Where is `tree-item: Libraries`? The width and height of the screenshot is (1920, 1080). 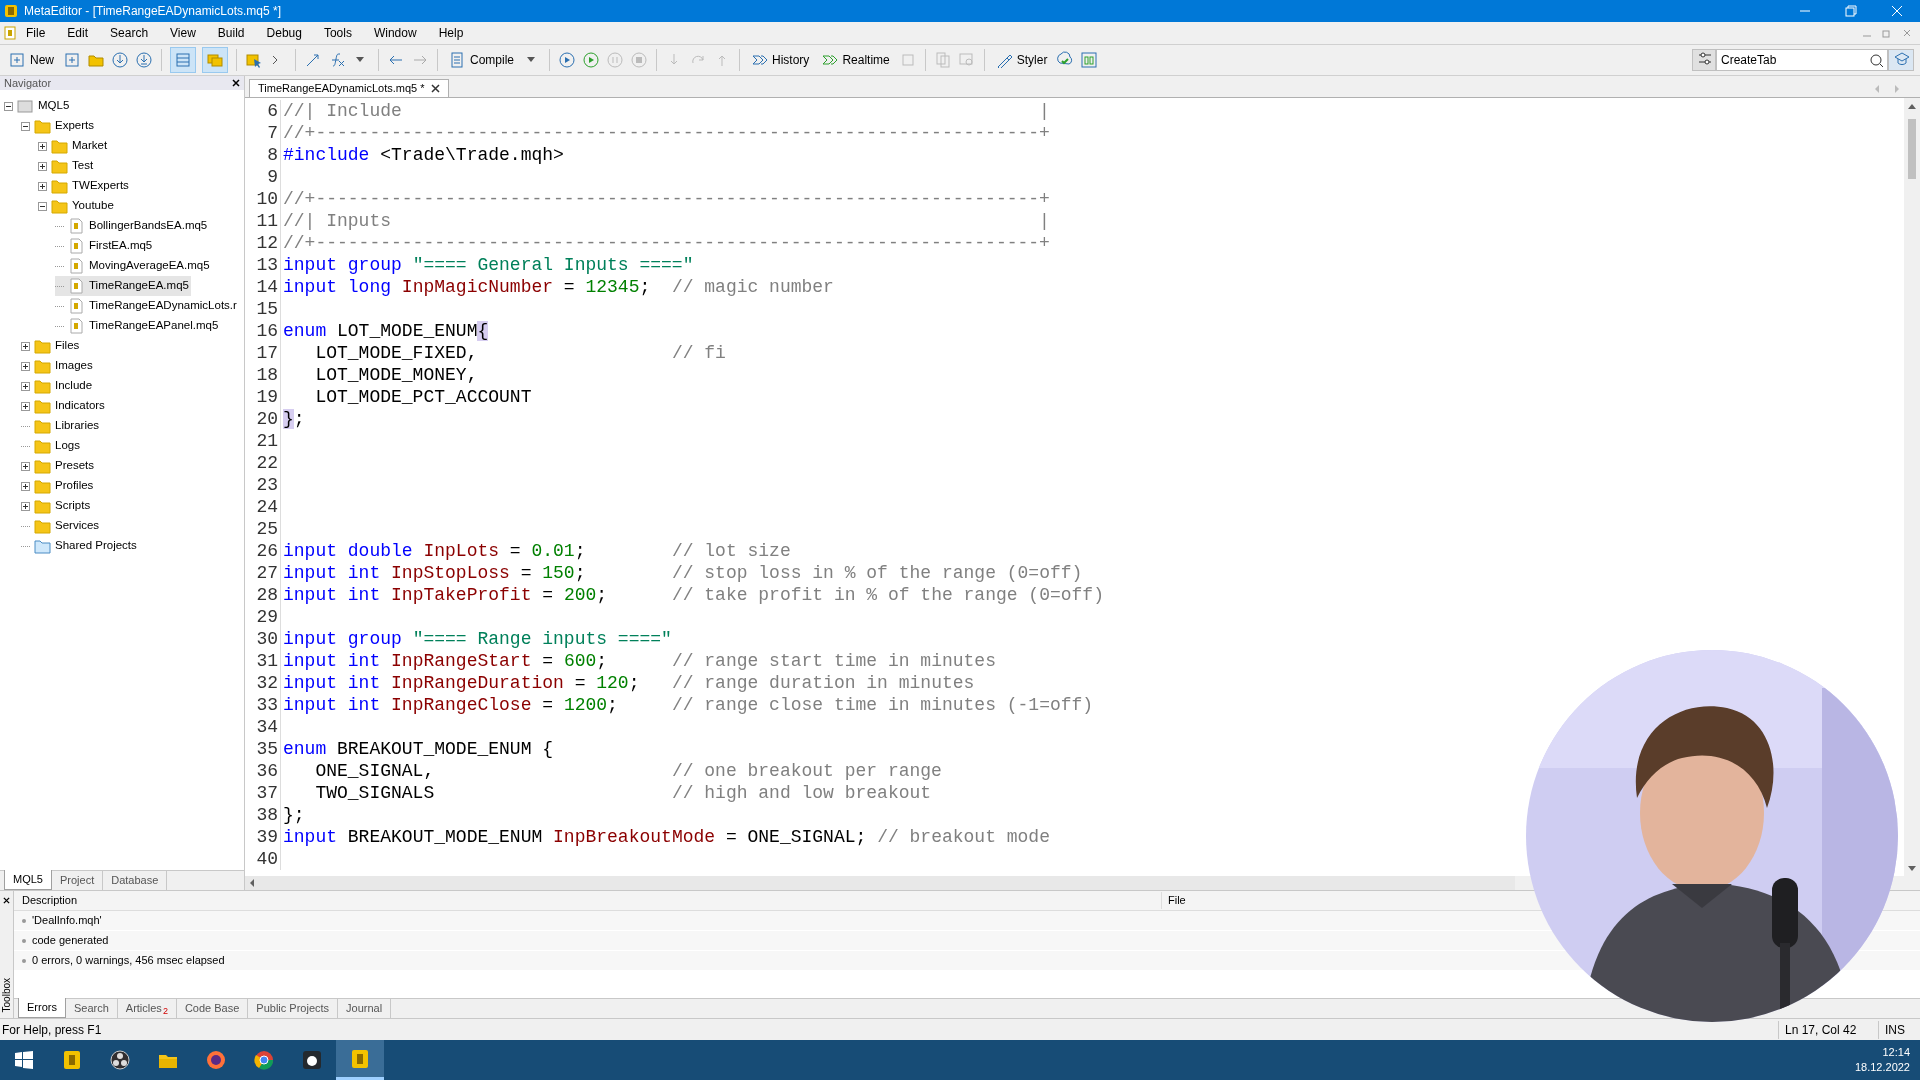 tree-item: Libraries is located at coordinates (61, 426).